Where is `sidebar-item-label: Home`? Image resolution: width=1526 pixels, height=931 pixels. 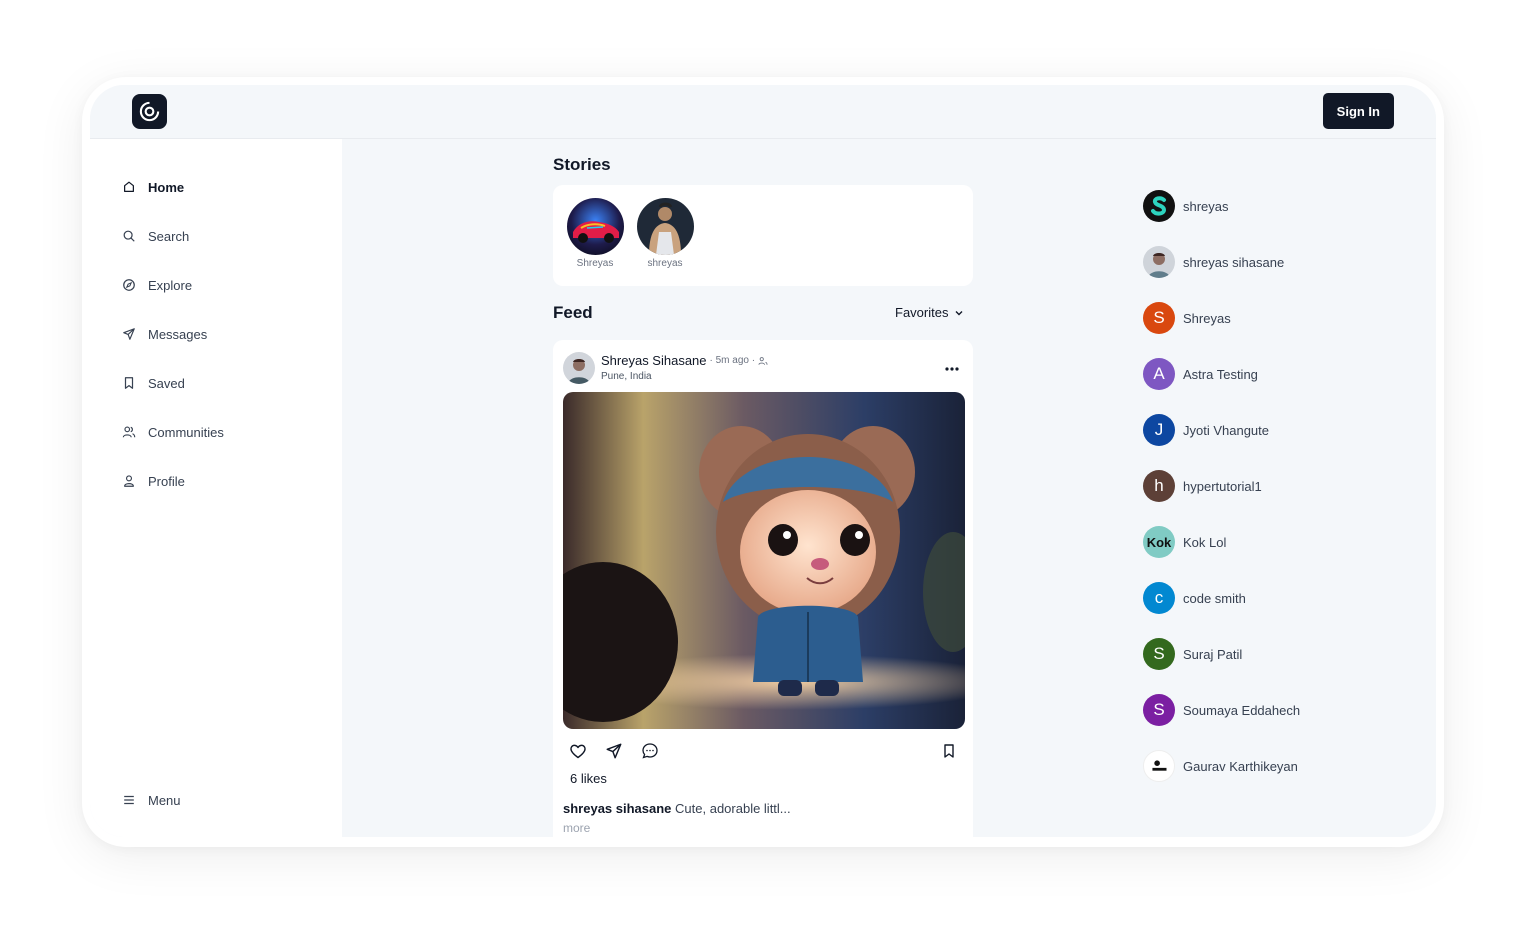
sidebar-item-label: Home is located at coordinates (166, 187).